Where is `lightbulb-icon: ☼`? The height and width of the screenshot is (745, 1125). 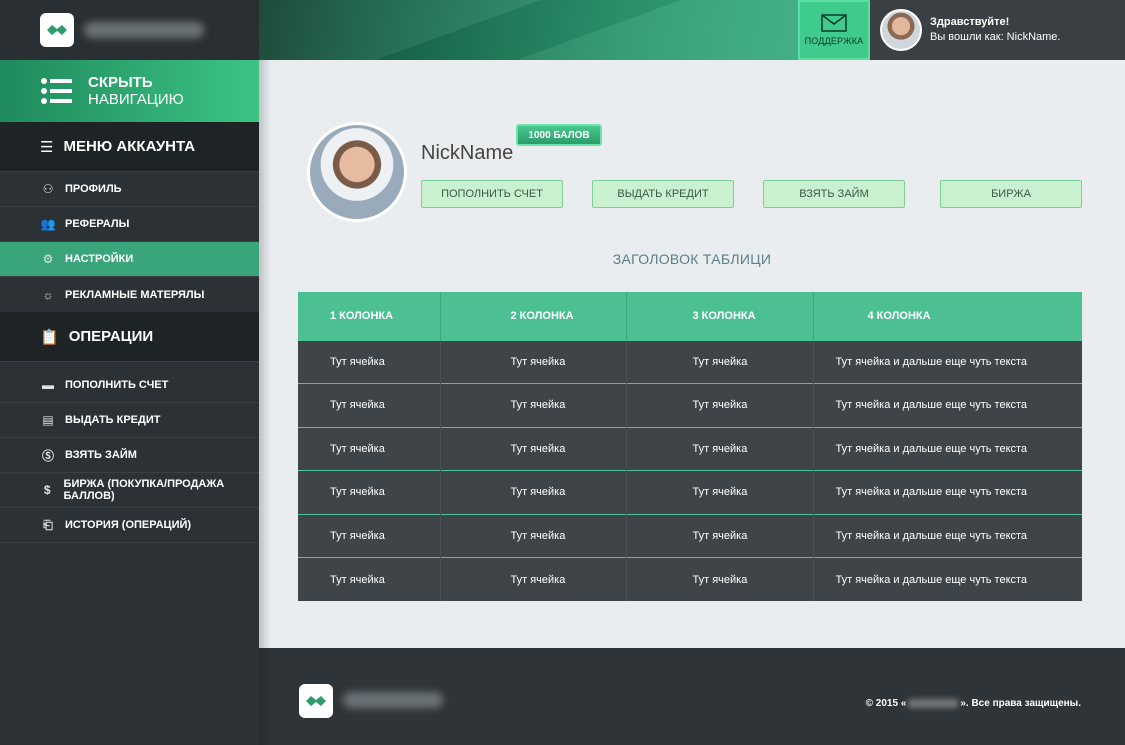 lightbulb-icon: ☼ is located at coordinates (48, 294).